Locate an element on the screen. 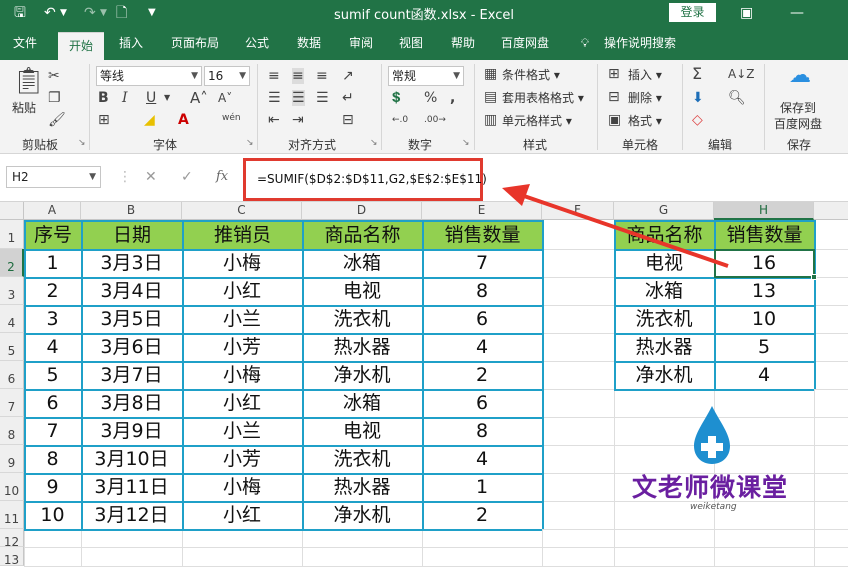 This screenshot has height=574, width=848. arrow-head is located at coordinates (516, 195).